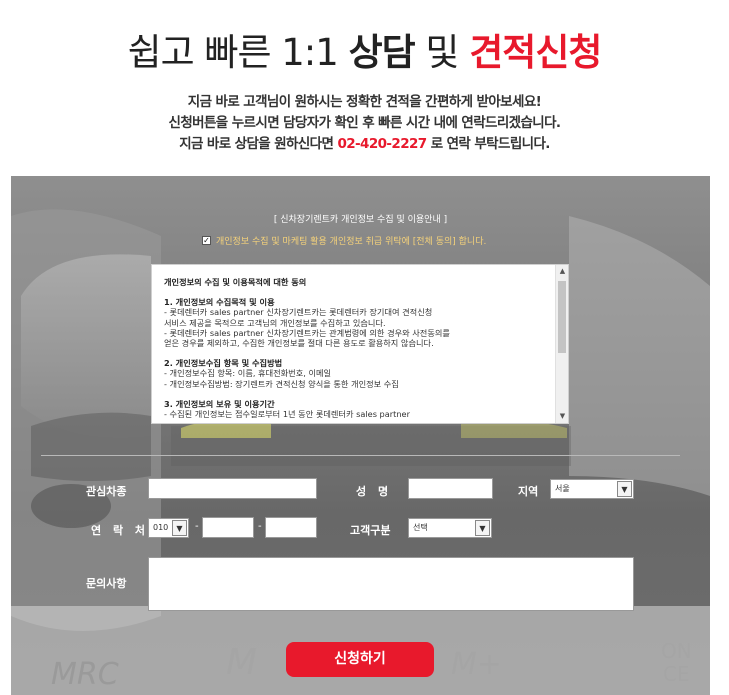 This screenshot has width=729, height=695. What do you see at coordinates (562, 416) in the screenshot?
I see `scroll-down-arrow-icon: ▼` at bounding box center [562, 416].